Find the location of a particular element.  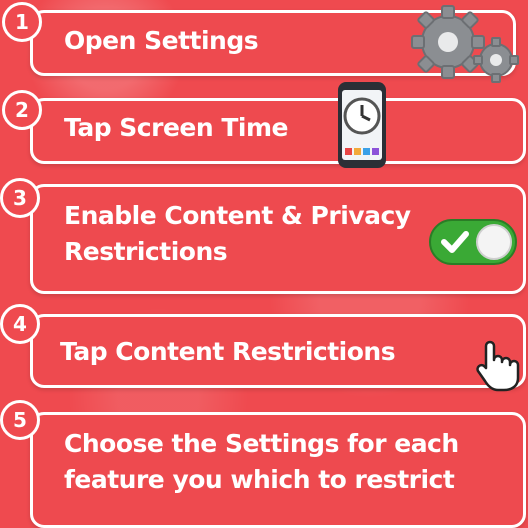

step-number: 4 is located at coordinates (20, 324).